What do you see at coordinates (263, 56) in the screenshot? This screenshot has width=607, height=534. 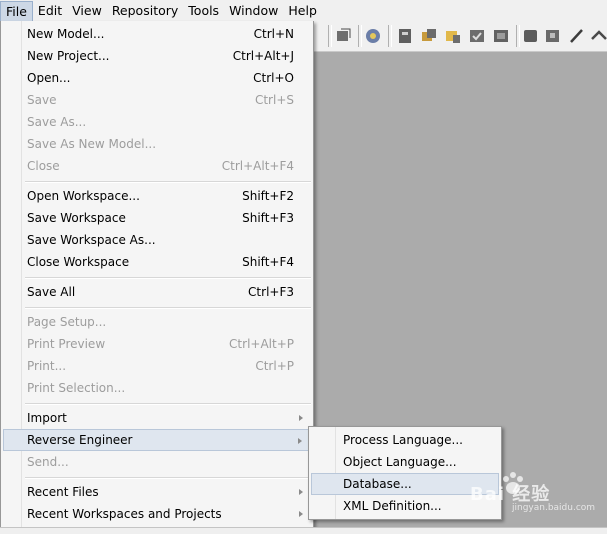 I see `menu-item-shortcut: Ctrl+Alt+J` at bounding box center [263, 56].